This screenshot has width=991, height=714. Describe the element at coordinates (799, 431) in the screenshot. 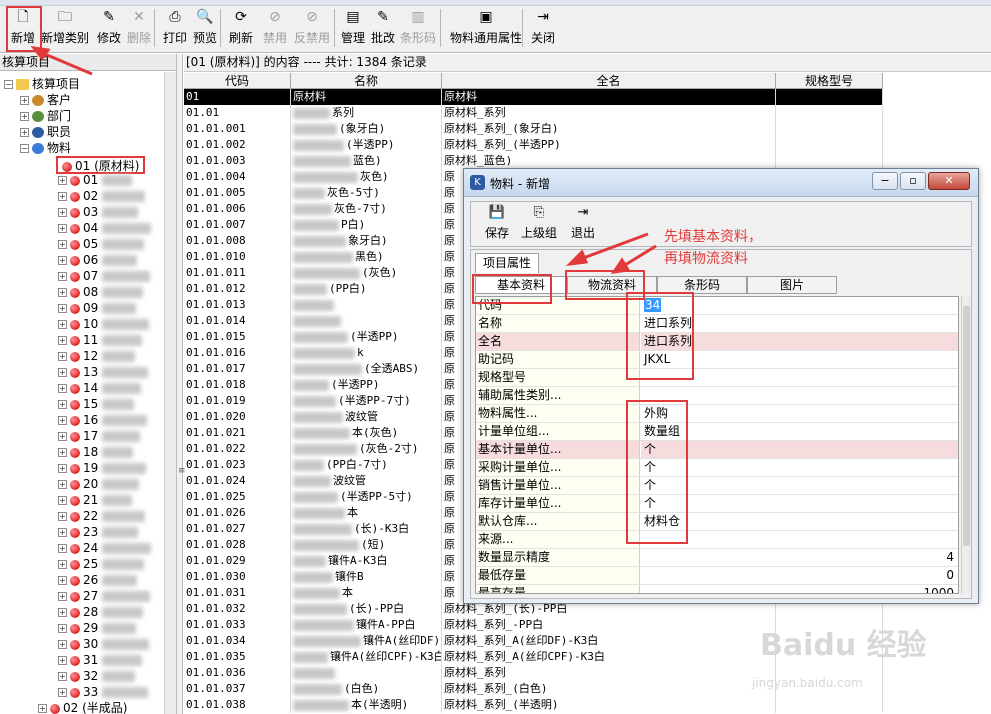

I see `property-value: 数量组` at that location.